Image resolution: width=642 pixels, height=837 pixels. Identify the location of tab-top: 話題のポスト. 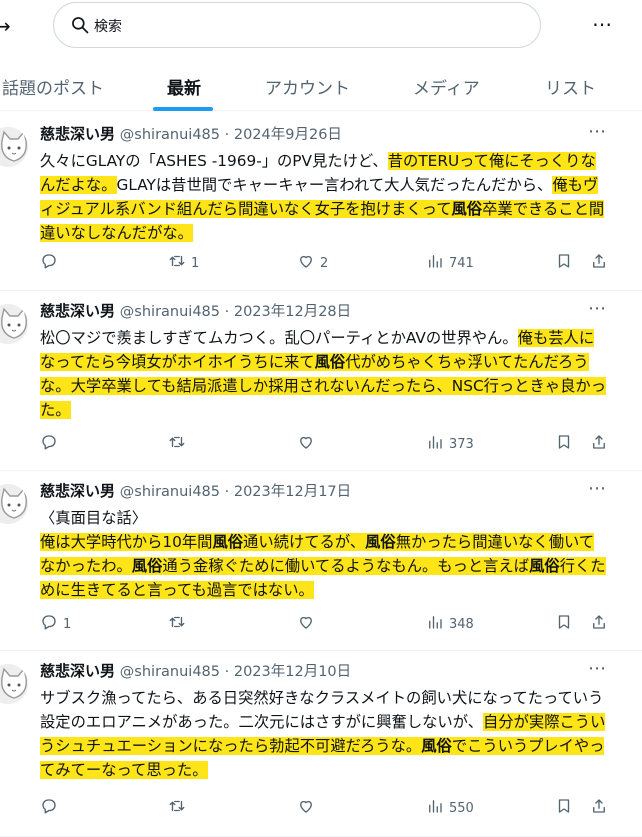
(53, 86).